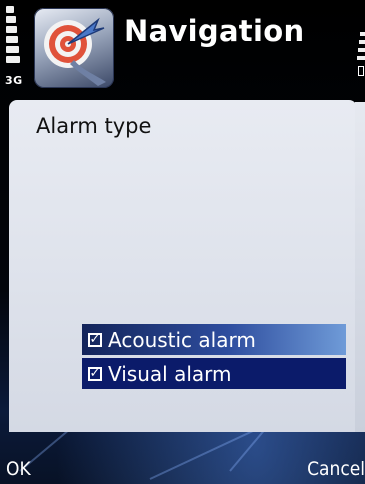  Describe the element at coordinates (13, 40) in the screenshot. I see `signal-strength-icon` at that location.